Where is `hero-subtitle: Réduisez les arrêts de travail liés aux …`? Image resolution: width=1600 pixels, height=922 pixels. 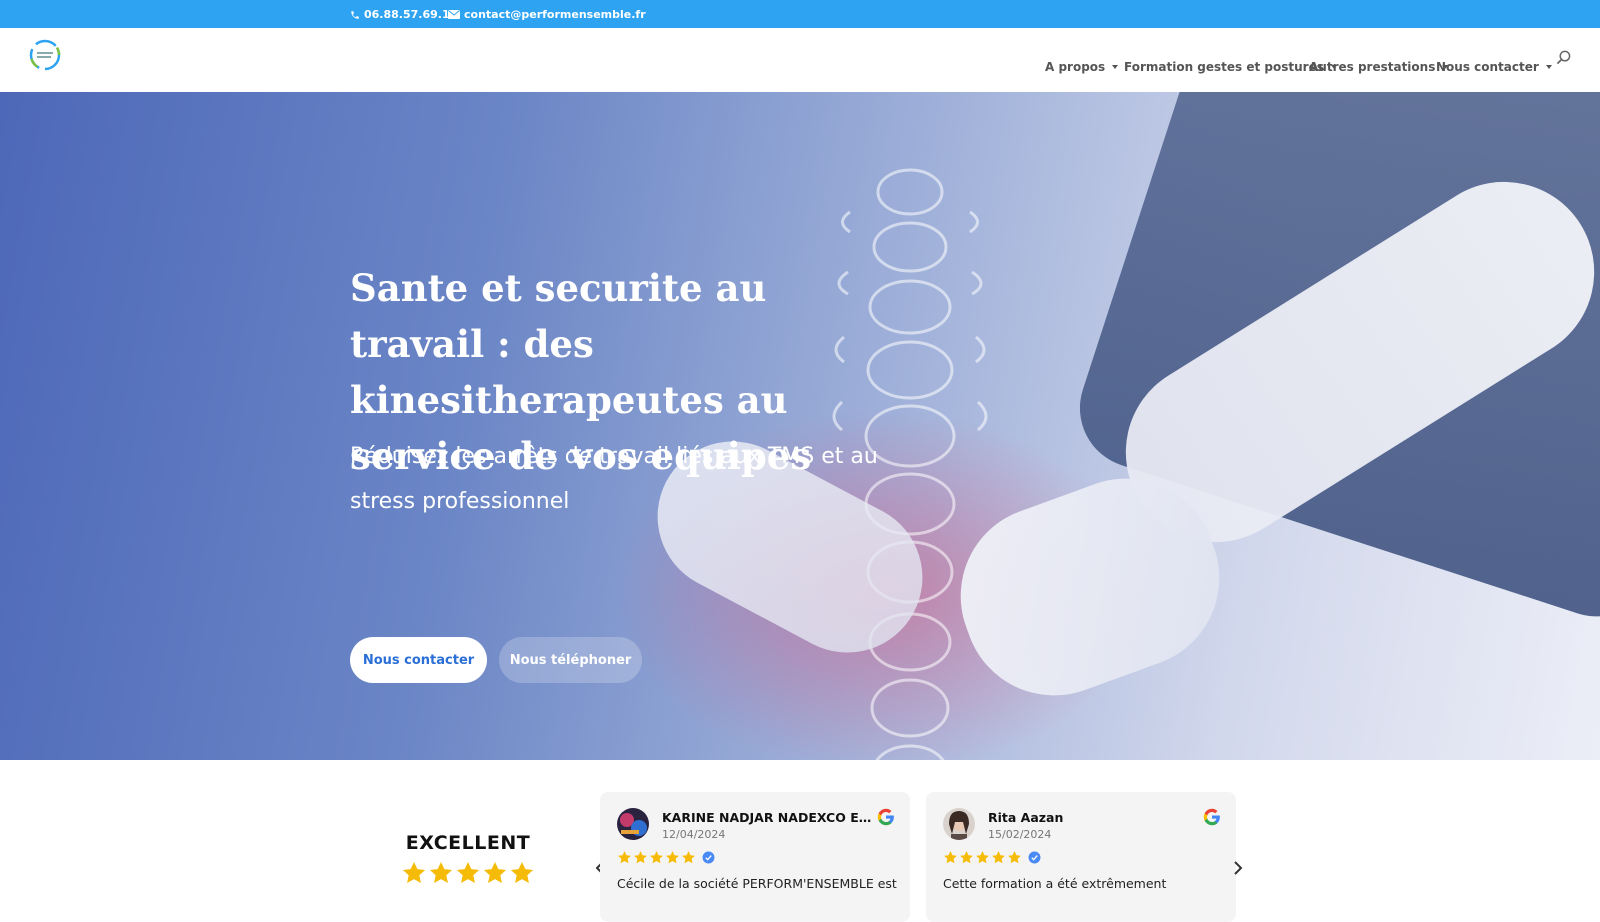 hero-subtitle: Réduisez les arrêts de travail liés aux … is located at coordinates (614, 479).